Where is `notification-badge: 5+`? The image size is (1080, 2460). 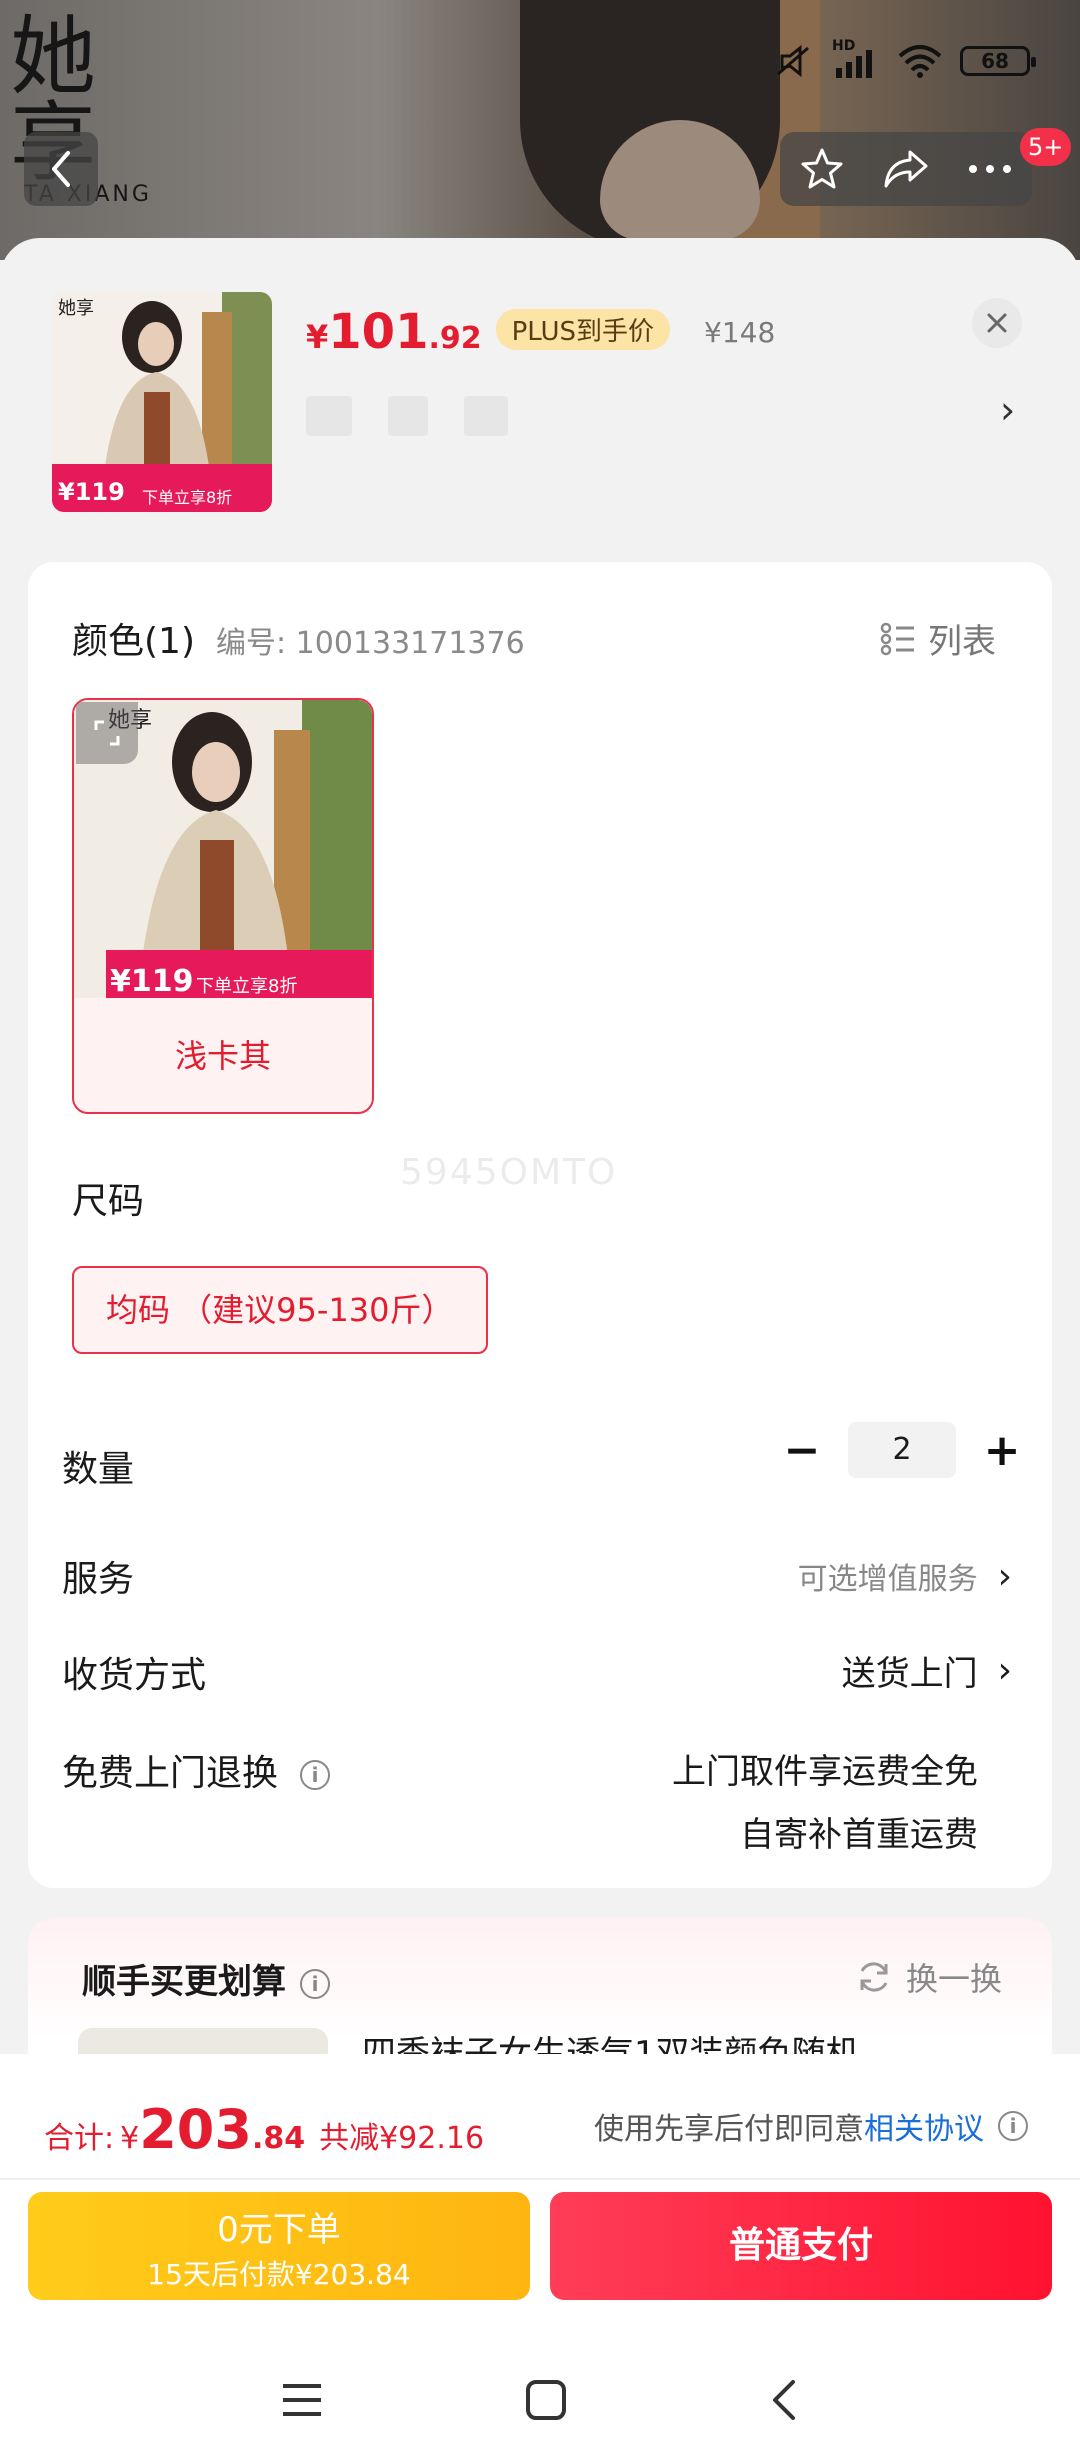 notification-badge: 5+ is located at coordinates (1046, 147).